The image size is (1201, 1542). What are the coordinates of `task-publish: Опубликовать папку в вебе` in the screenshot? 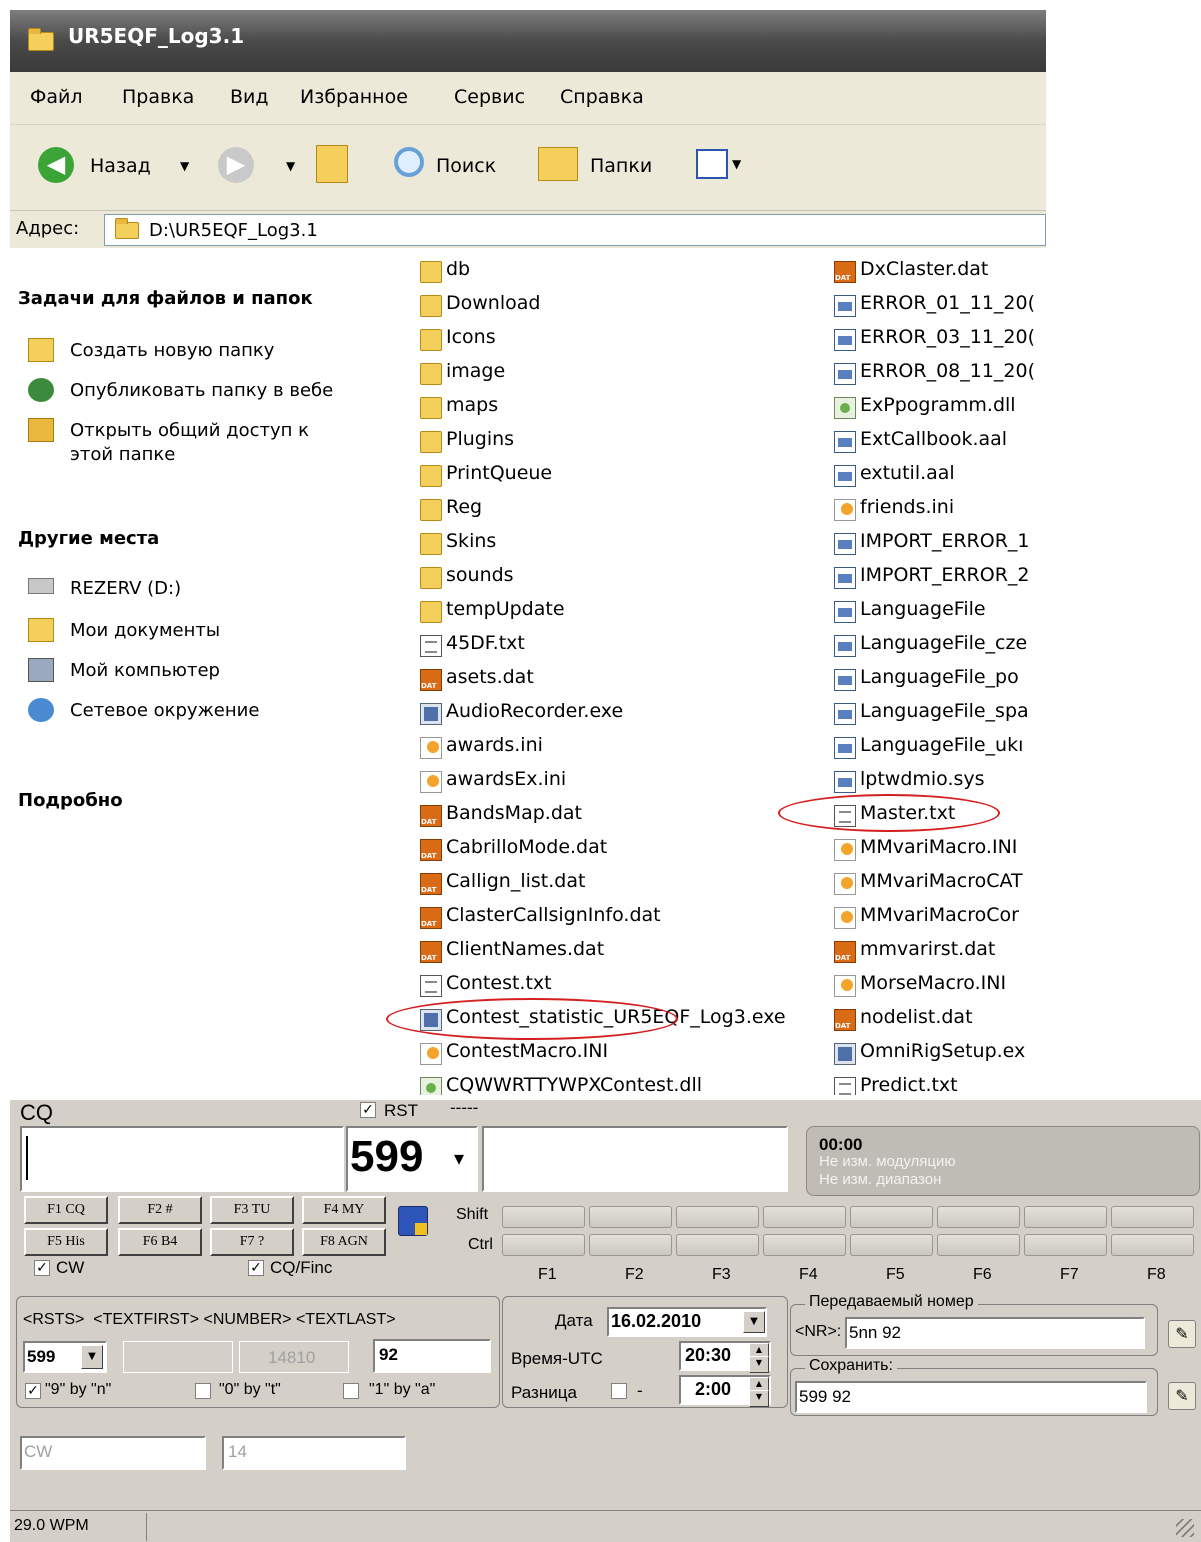 It's located at (201, 391).